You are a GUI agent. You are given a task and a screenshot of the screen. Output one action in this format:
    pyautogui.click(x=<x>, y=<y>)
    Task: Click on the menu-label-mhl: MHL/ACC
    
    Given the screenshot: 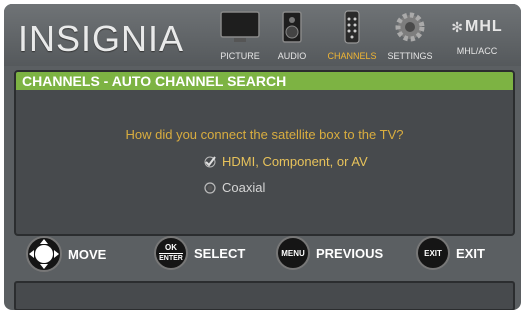 What is the action you would take?
    pyautogui.click(x=477, y=51)
    